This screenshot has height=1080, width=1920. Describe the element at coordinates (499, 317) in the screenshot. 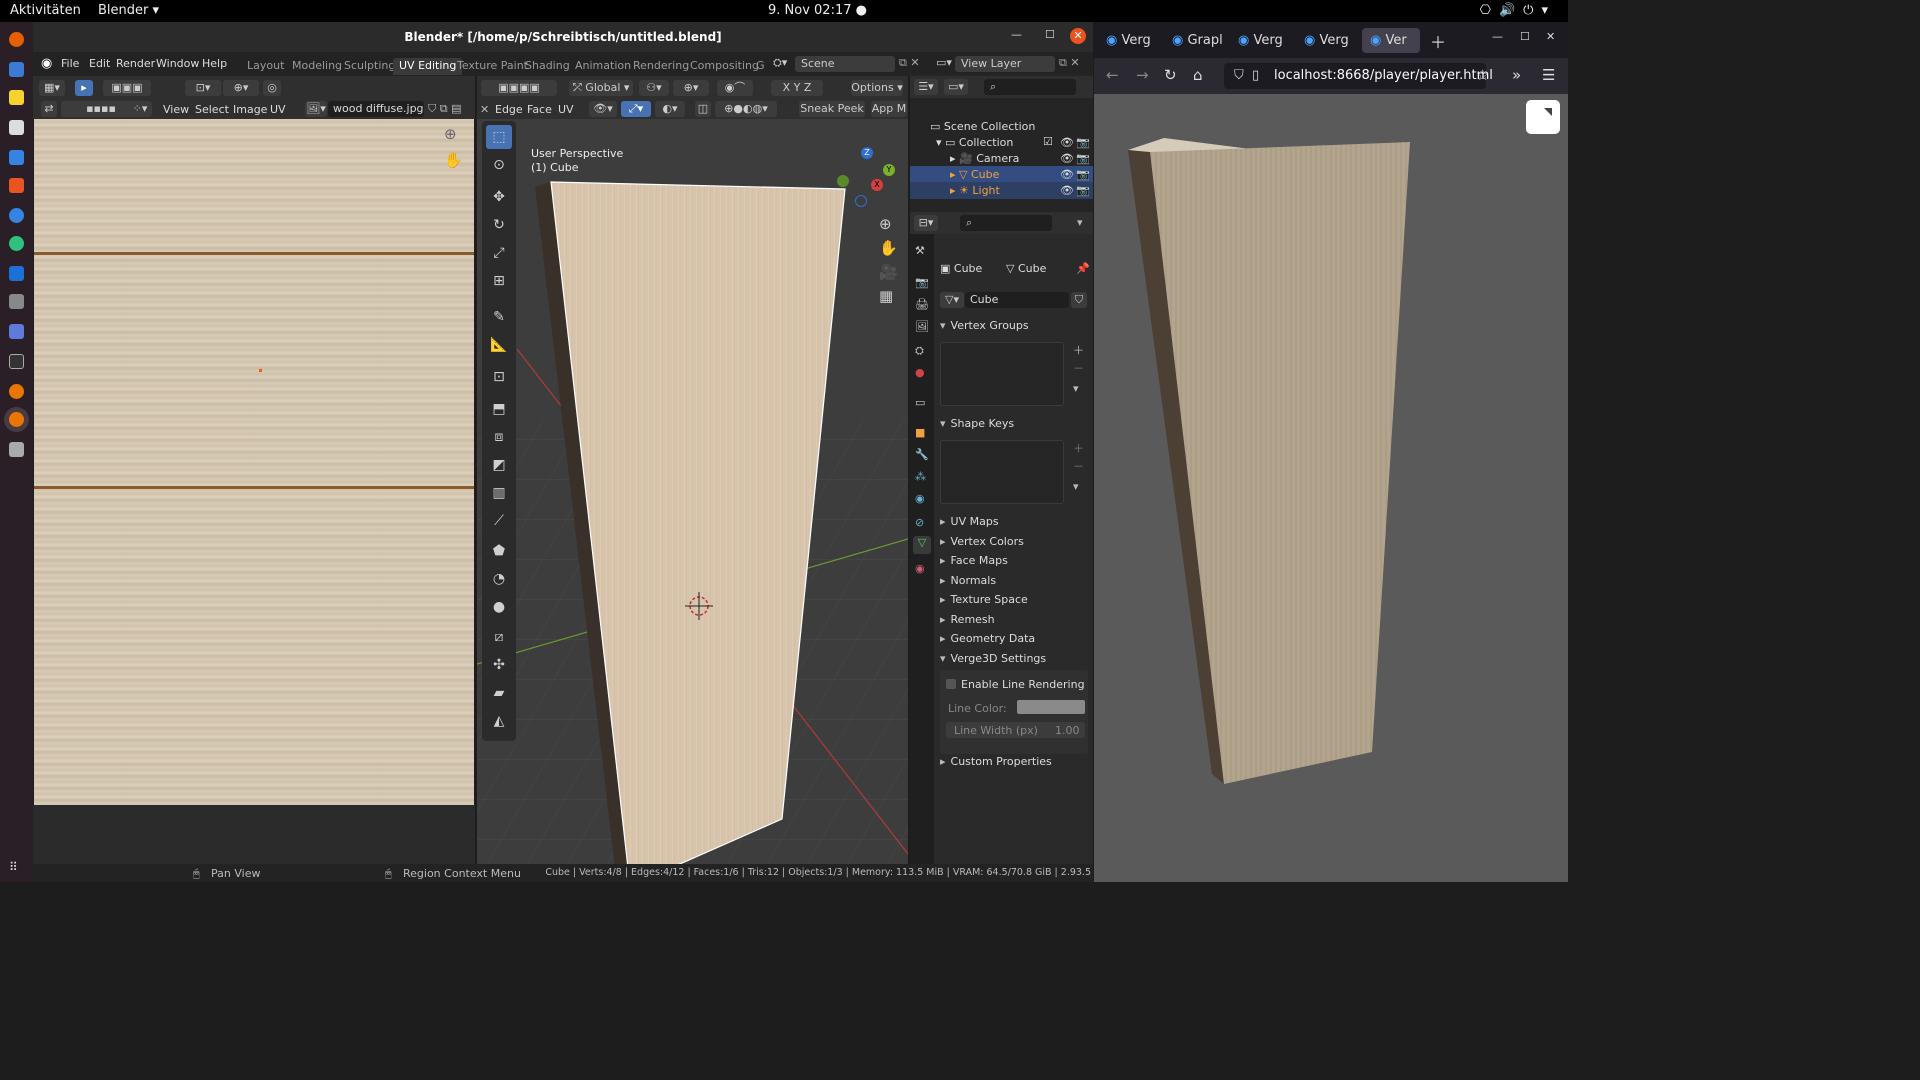

I see `vp-annotate-tool-icon: ✎` at that location.